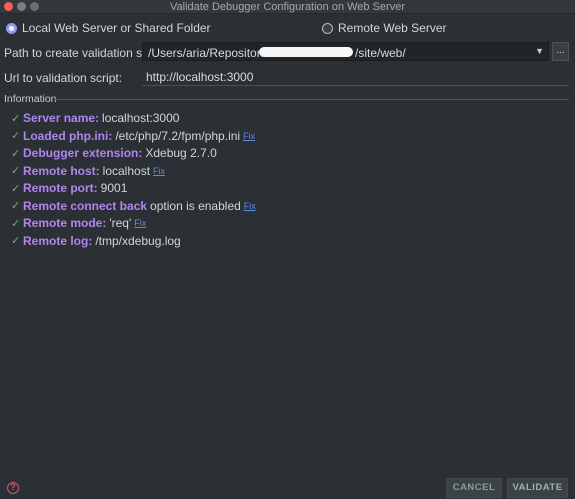 Image resolution: width=575 pixels, height=499 pixels. I want to click on url-input: http://localhost:3000, so click(355, 77).